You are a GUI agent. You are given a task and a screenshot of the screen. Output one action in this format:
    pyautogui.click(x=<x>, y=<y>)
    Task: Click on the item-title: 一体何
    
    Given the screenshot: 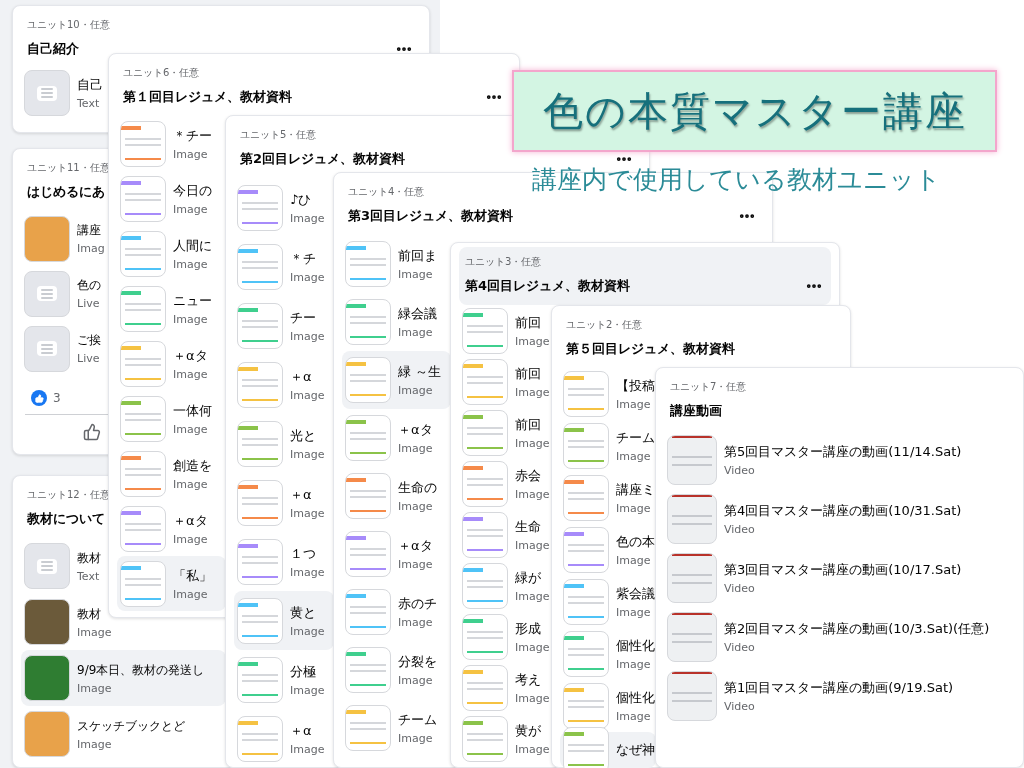 What is the action you would take?
    pyautogui.click(x=192, y=410)
    